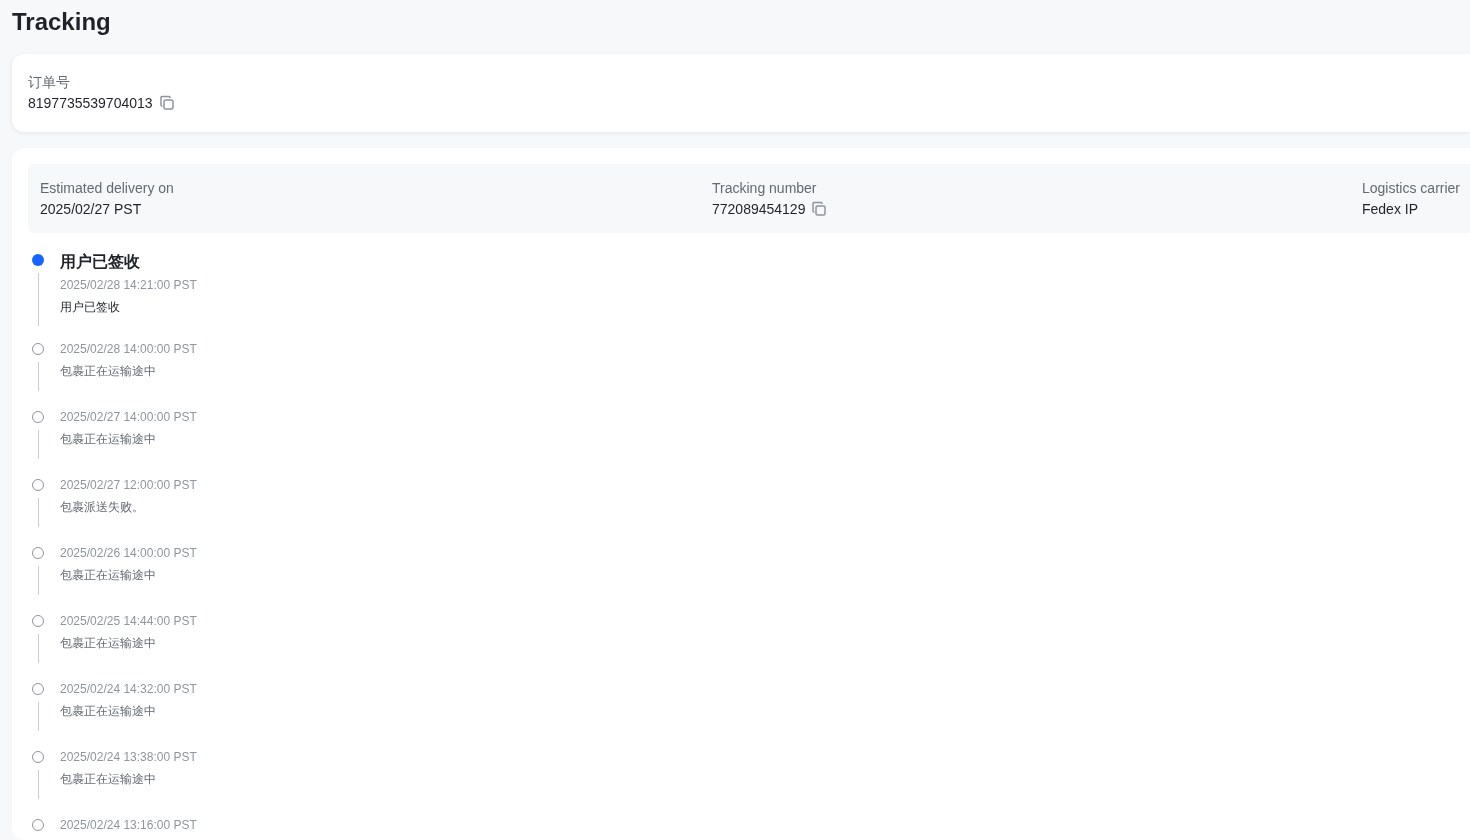 This screenshot has height=840, width=1470. I want to click on summary-value: 772089454129, so click(759, 209).